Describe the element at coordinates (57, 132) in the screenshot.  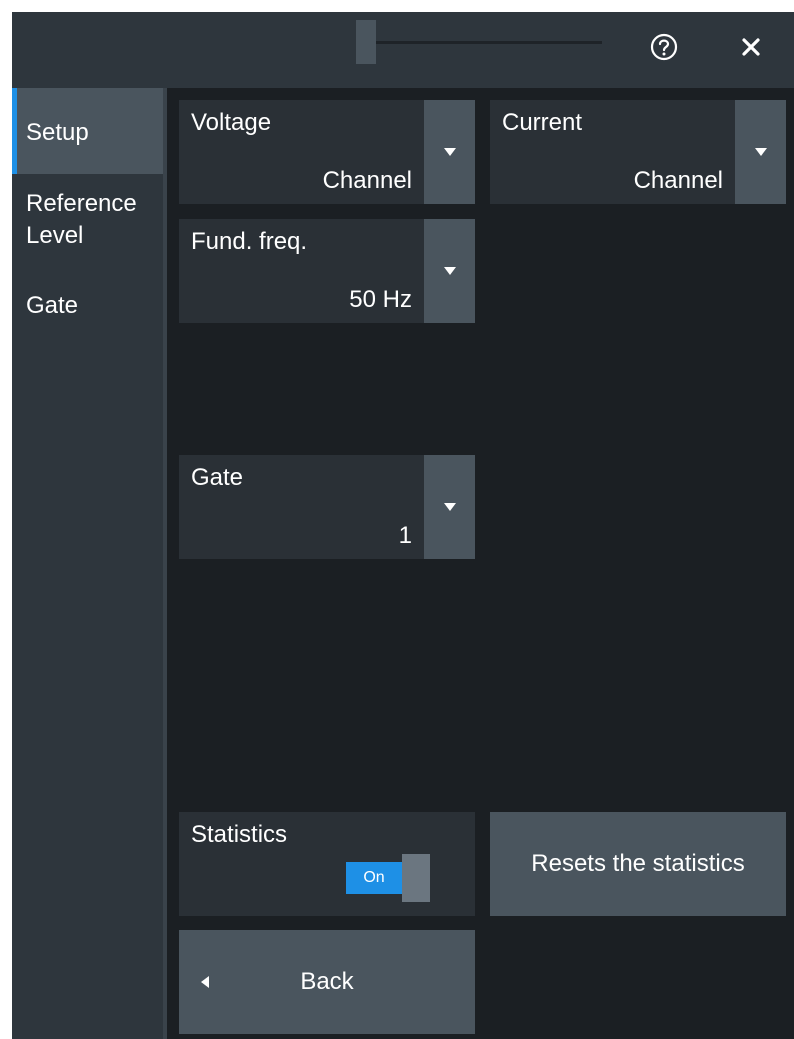
I see `sidebar-item-label: Setup` at that location.